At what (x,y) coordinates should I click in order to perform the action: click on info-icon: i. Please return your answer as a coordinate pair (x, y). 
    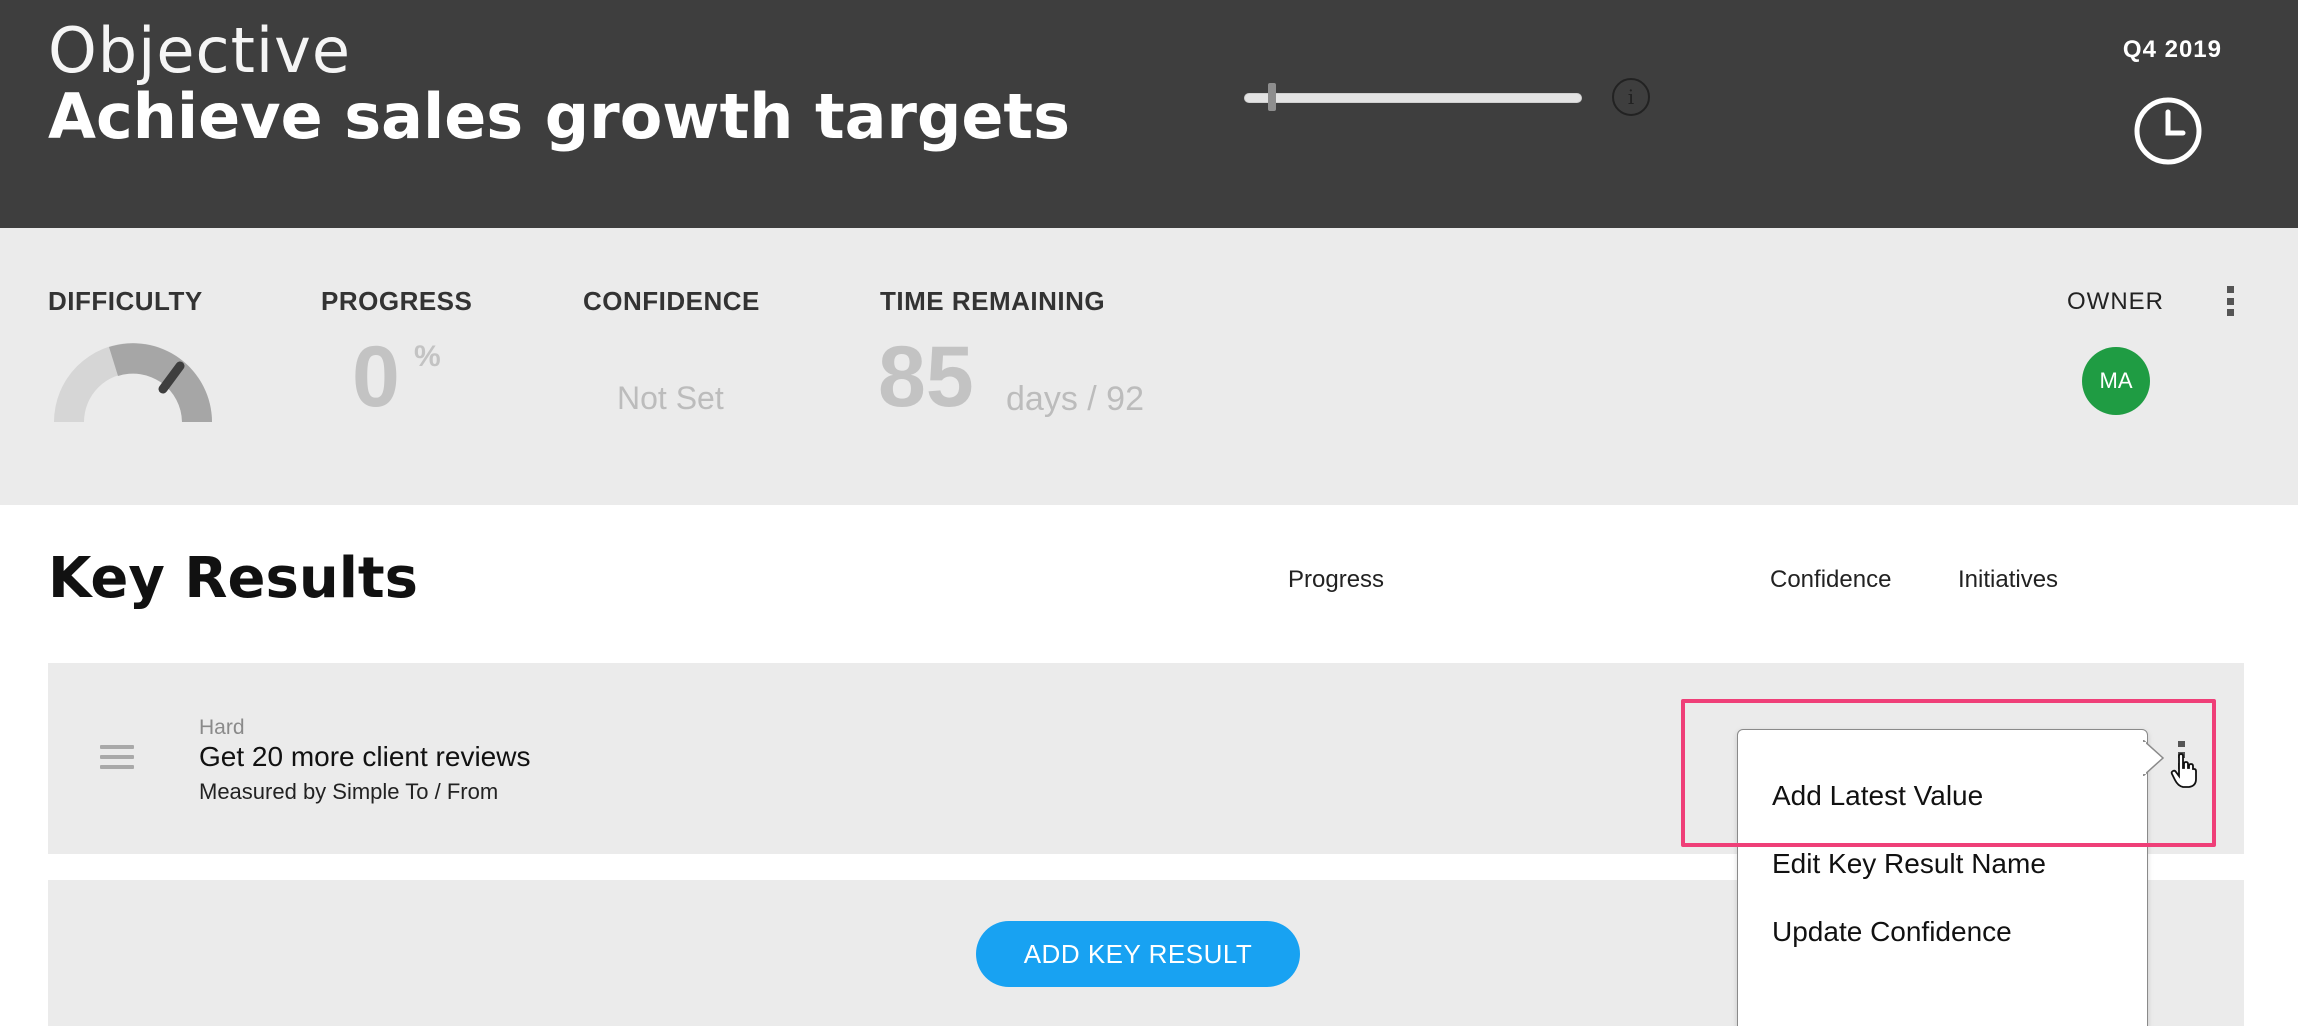
    Looking at the image, I should click on (1631, 97).